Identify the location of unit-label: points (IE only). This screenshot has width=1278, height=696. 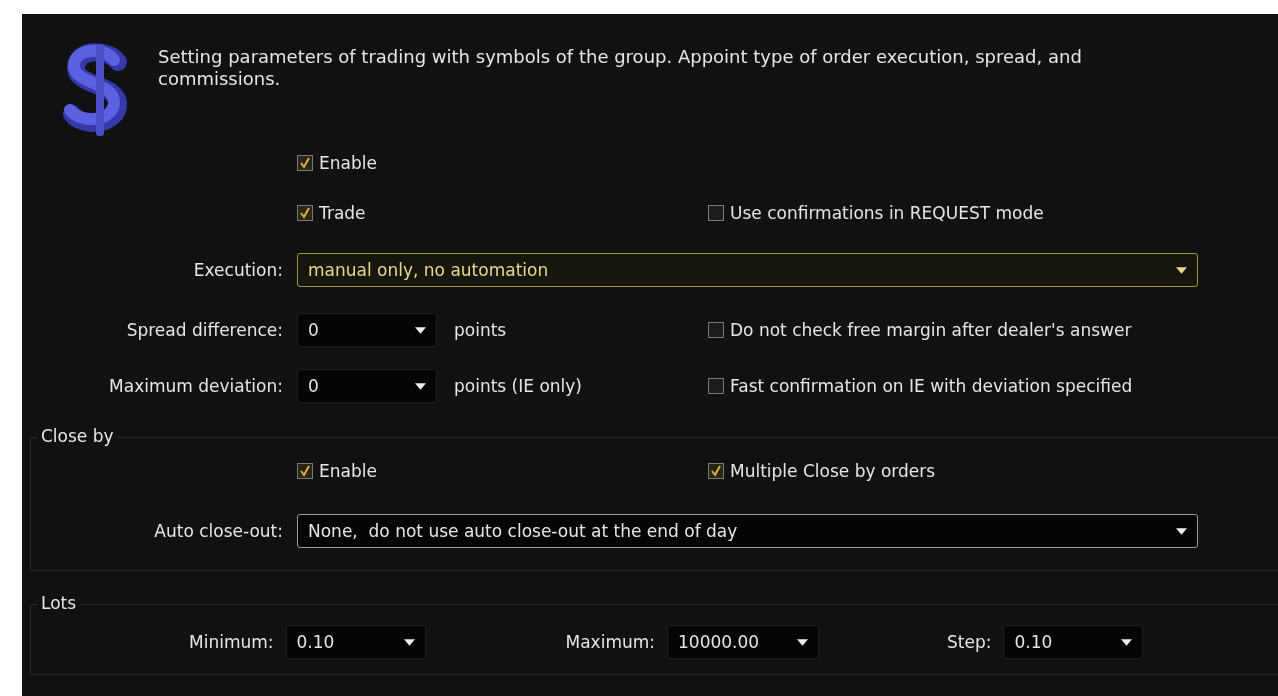
(518, 386).